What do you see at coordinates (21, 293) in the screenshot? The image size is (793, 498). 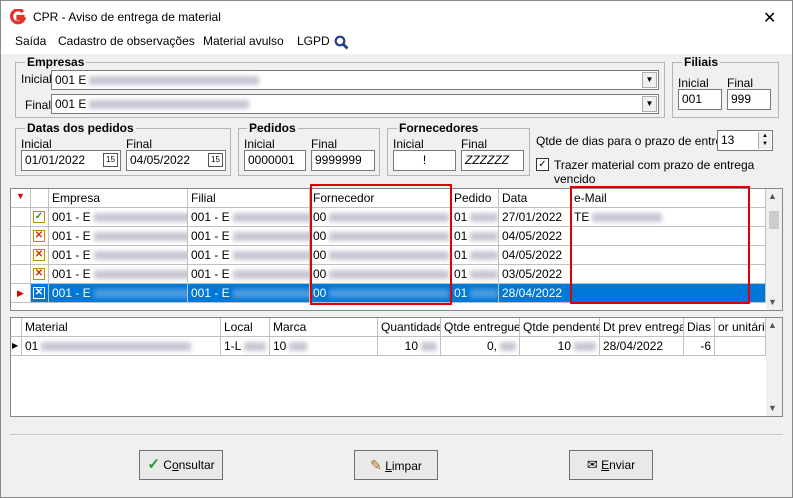 I see `current-row-arrow-icon: ▶` at bounding box center [21, 293].